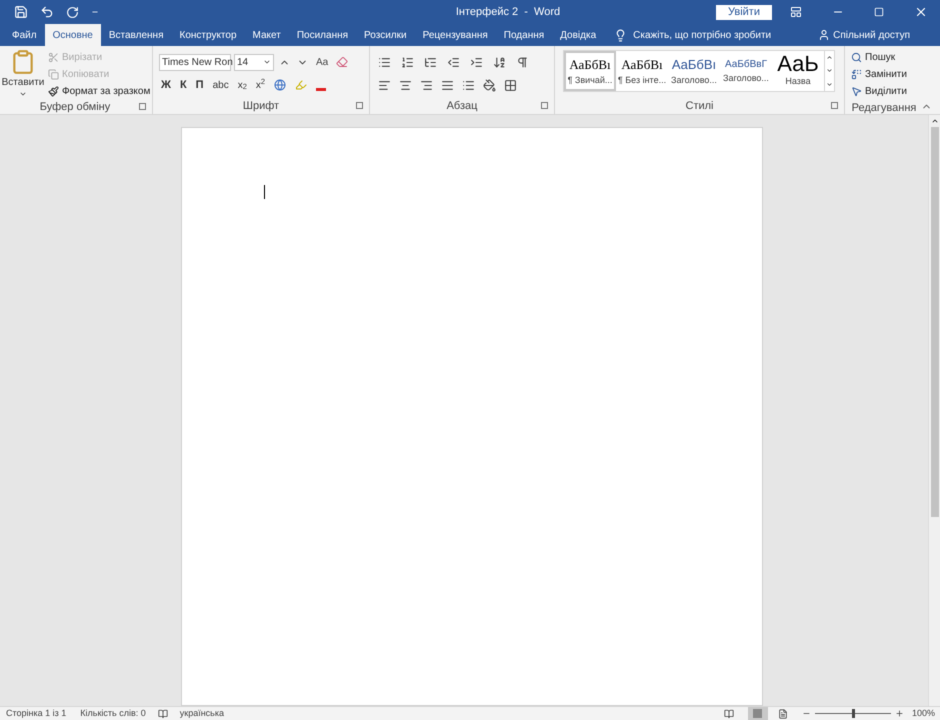 Image resolution: width=940 pixels, height=720 pixels. What do you see at coordinates (322, 62) in the screenshot?
I see `change-case-button: Aa` at bounding box center [322, 62].